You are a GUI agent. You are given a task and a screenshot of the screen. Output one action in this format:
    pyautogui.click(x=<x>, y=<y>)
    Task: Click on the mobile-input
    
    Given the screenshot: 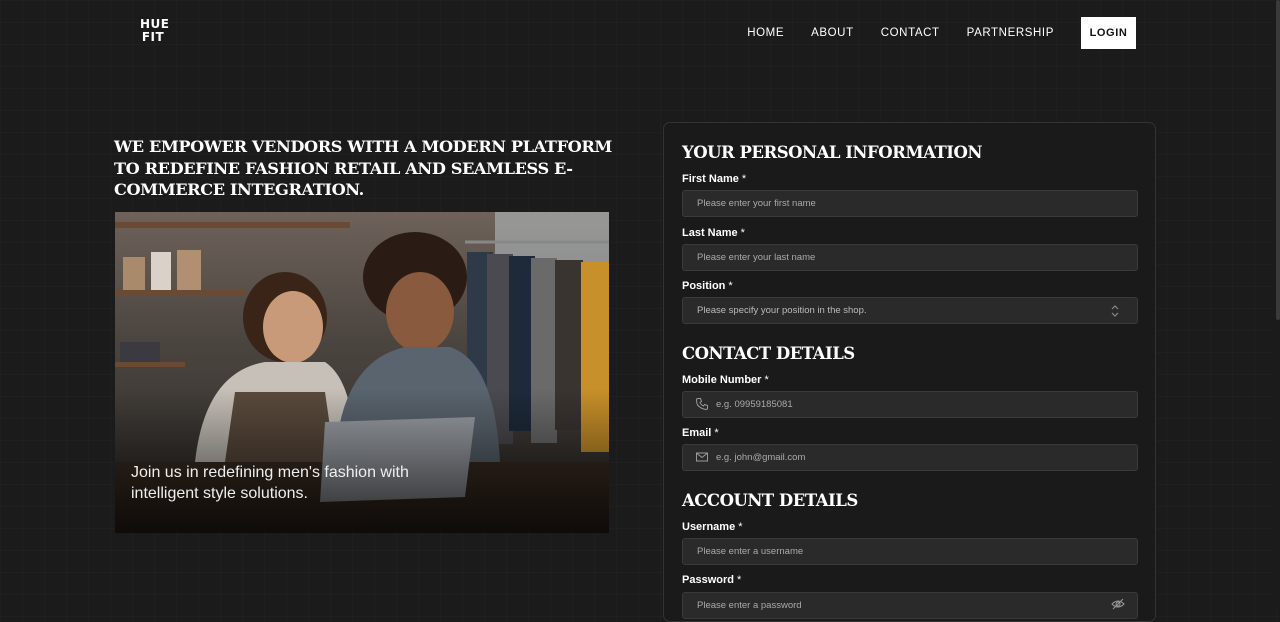 What is the action you would take?
    pyautogui.click(x=910, y=404)
    